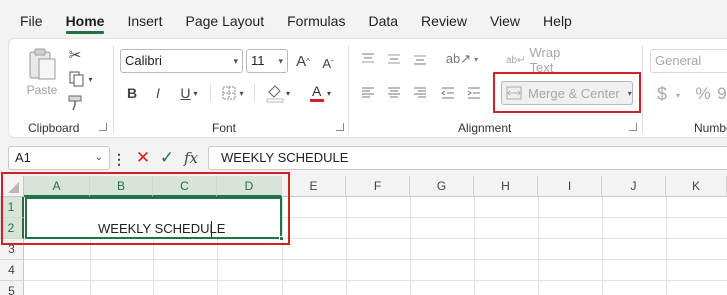 The height and width of the screenshot is (295, 727). What do you see at coordinates (420, 93) in the screenshot?
I see `align-right-icon` at bounding box center [420, 93].